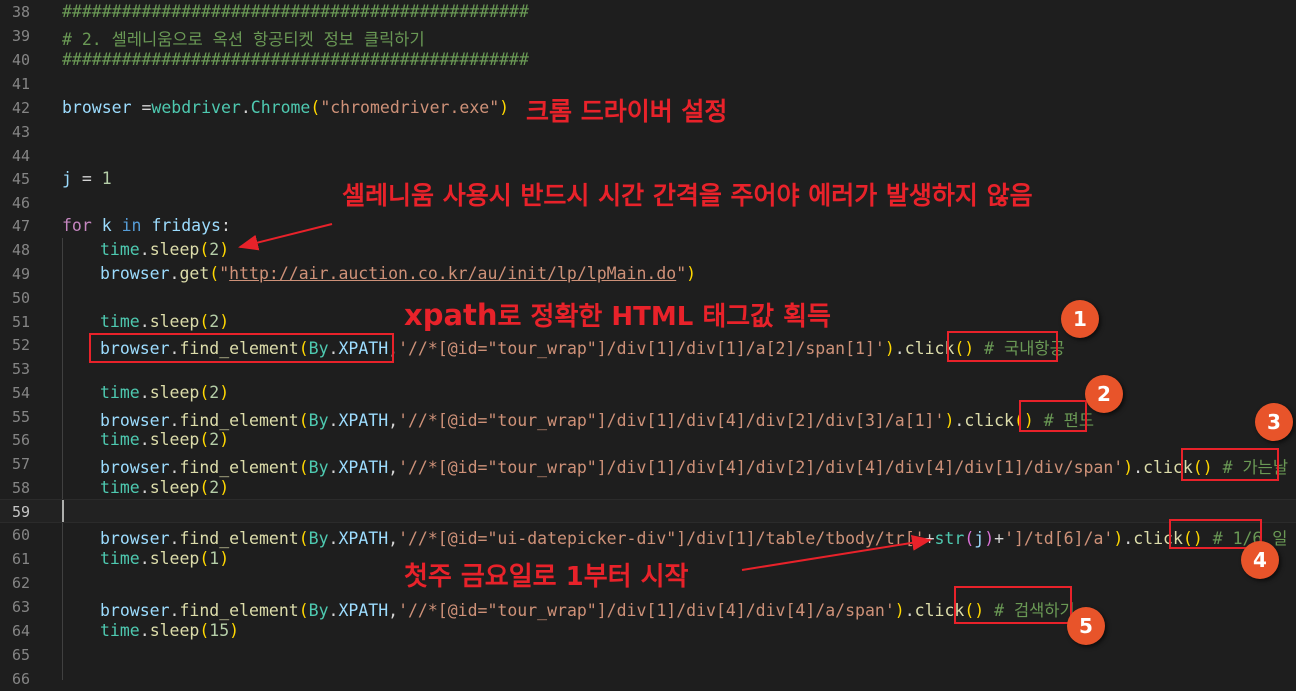 The width and height of the screenshot is (1296, 691). What do you see at coordinates (836, 552) in the screenshot?
I see `arrow-to-str-j` at bounding box center [836, 552].